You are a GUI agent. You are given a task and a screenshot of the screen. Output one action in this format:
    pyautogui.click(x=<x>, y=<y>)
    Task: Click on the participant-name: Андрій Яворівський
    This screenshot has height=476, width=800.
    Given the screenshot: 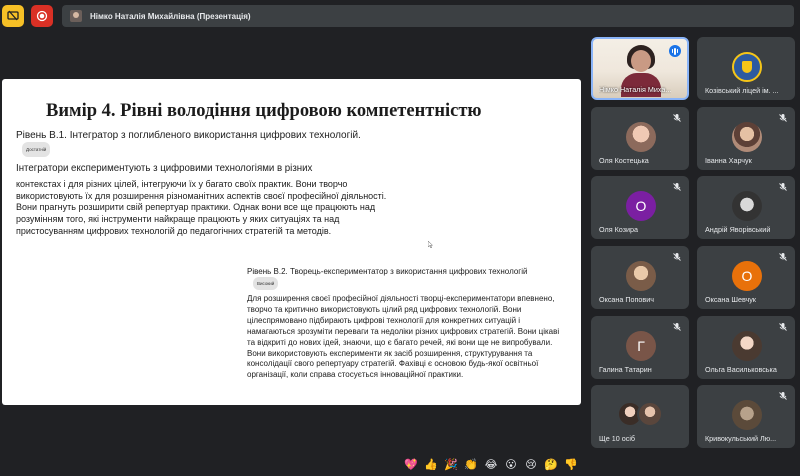 What is the action you would take?
    pyautogui.click(x=738, y=229)
    